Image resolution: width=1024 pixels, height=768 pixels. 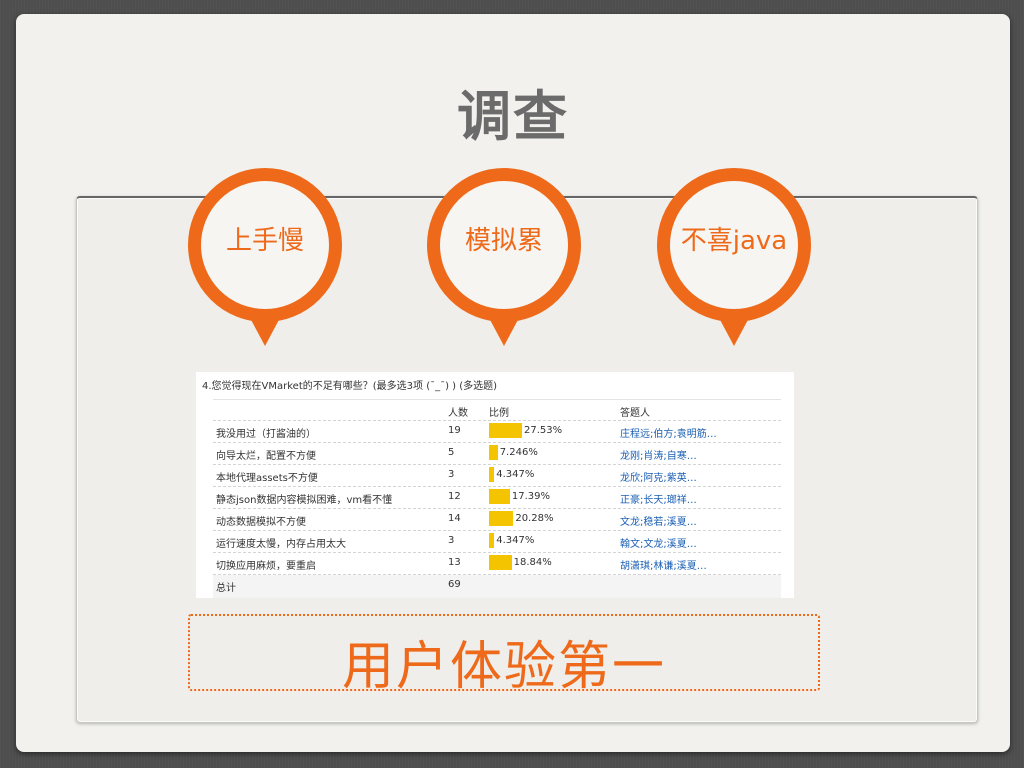 What do you see at coordinates (734, 258) in the screenshot?
I see `pain-point-bubble-3: 不喜java` at bounding box center [734, 258].